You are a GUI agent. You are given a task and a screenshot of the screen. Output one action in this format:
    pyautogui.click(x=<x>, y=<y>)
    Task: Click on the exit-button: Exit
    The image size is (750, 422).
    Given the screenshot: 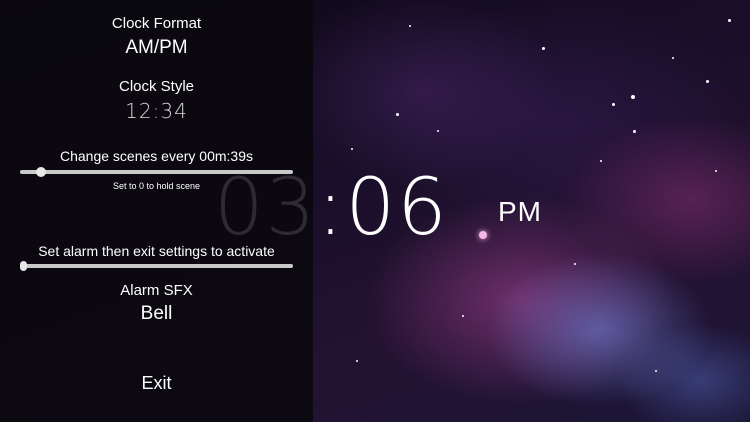 What is the action you would take?
    pyautogui.click(x=156, y=383)
    